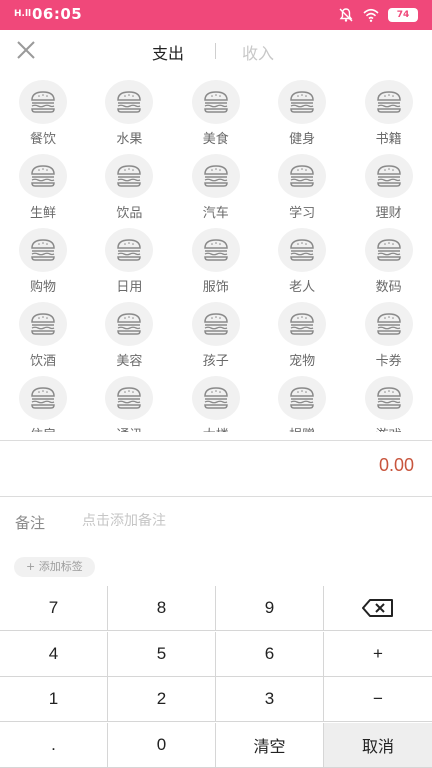 This screenshot has height=768, width=432. I want to click on key-1: 1, so click(54, 699).